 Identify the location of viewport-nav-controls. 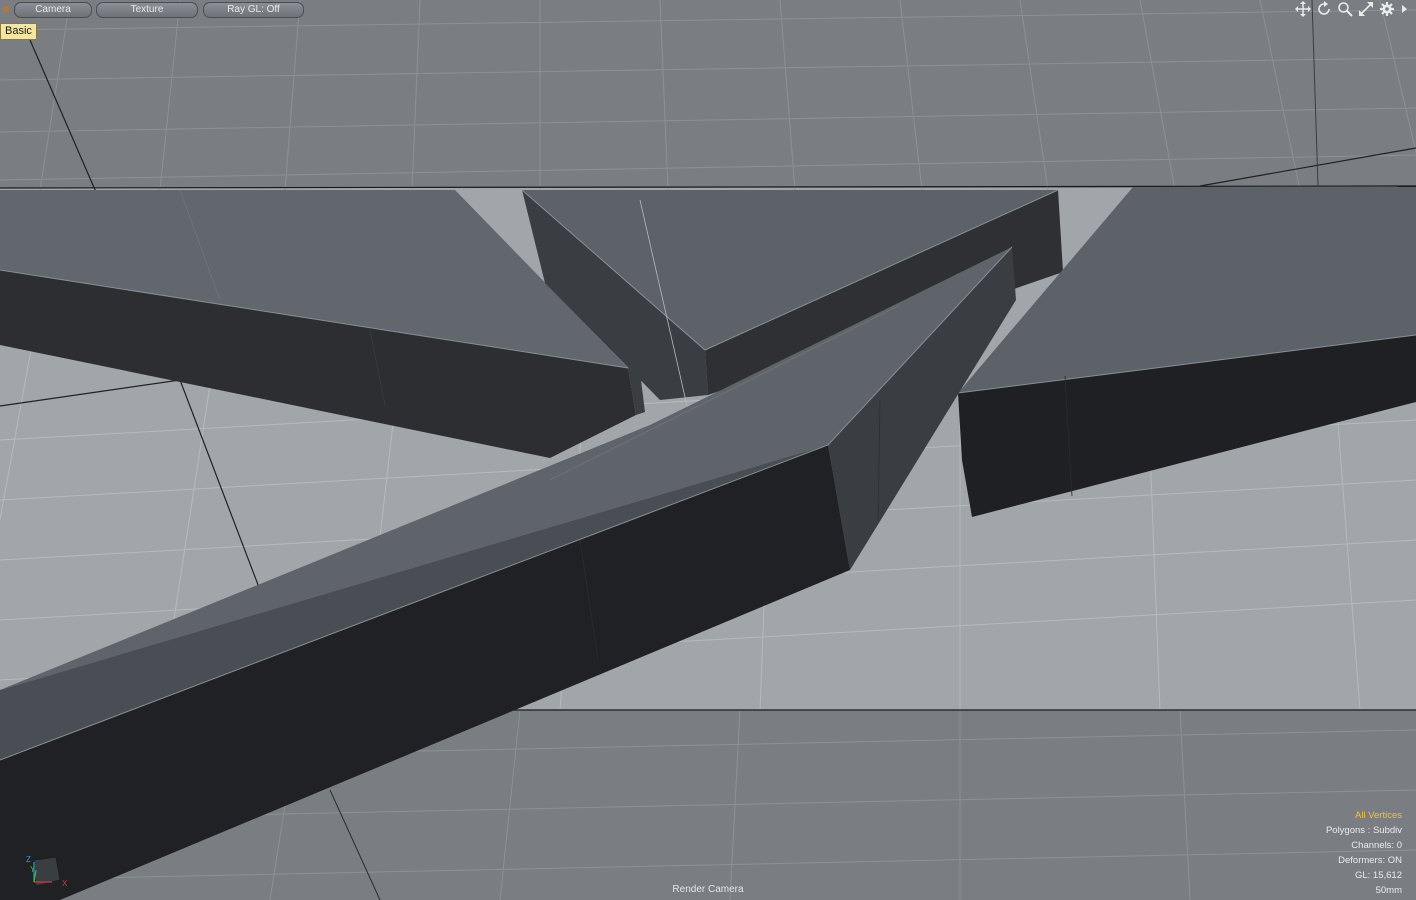
(1351, 9).